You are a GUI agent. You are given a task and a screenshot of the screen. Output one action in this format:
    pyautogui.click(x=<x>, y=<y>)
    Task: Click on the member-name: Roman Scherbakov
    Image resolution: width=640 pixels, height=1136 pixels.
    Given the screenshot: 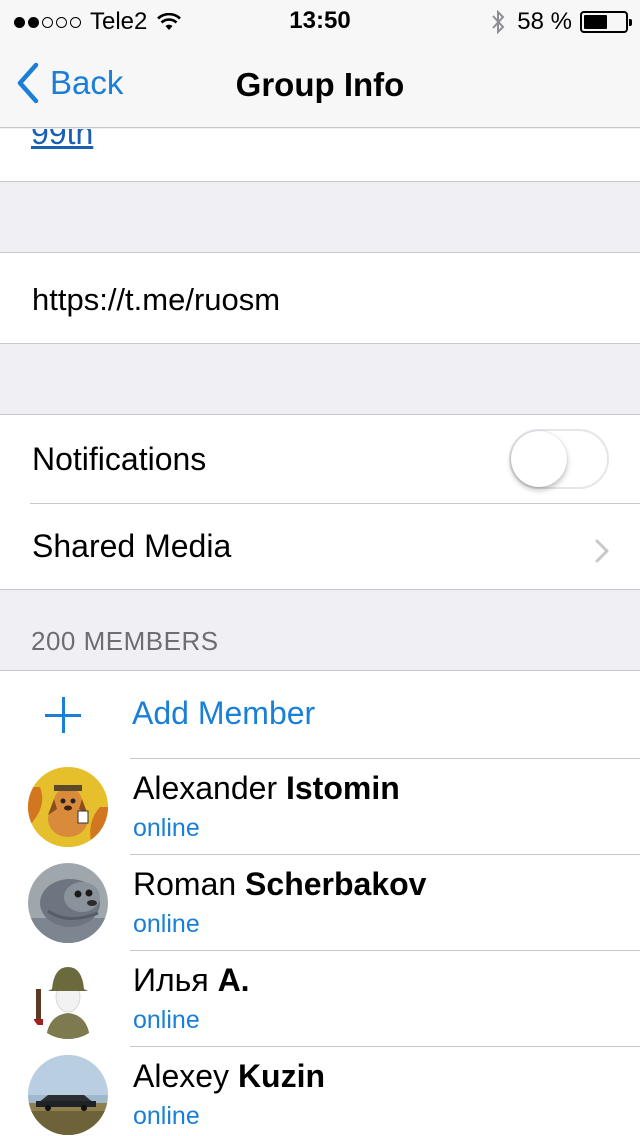 What is the action you would take?
    pyautogui.click(x=280, y=884)
    